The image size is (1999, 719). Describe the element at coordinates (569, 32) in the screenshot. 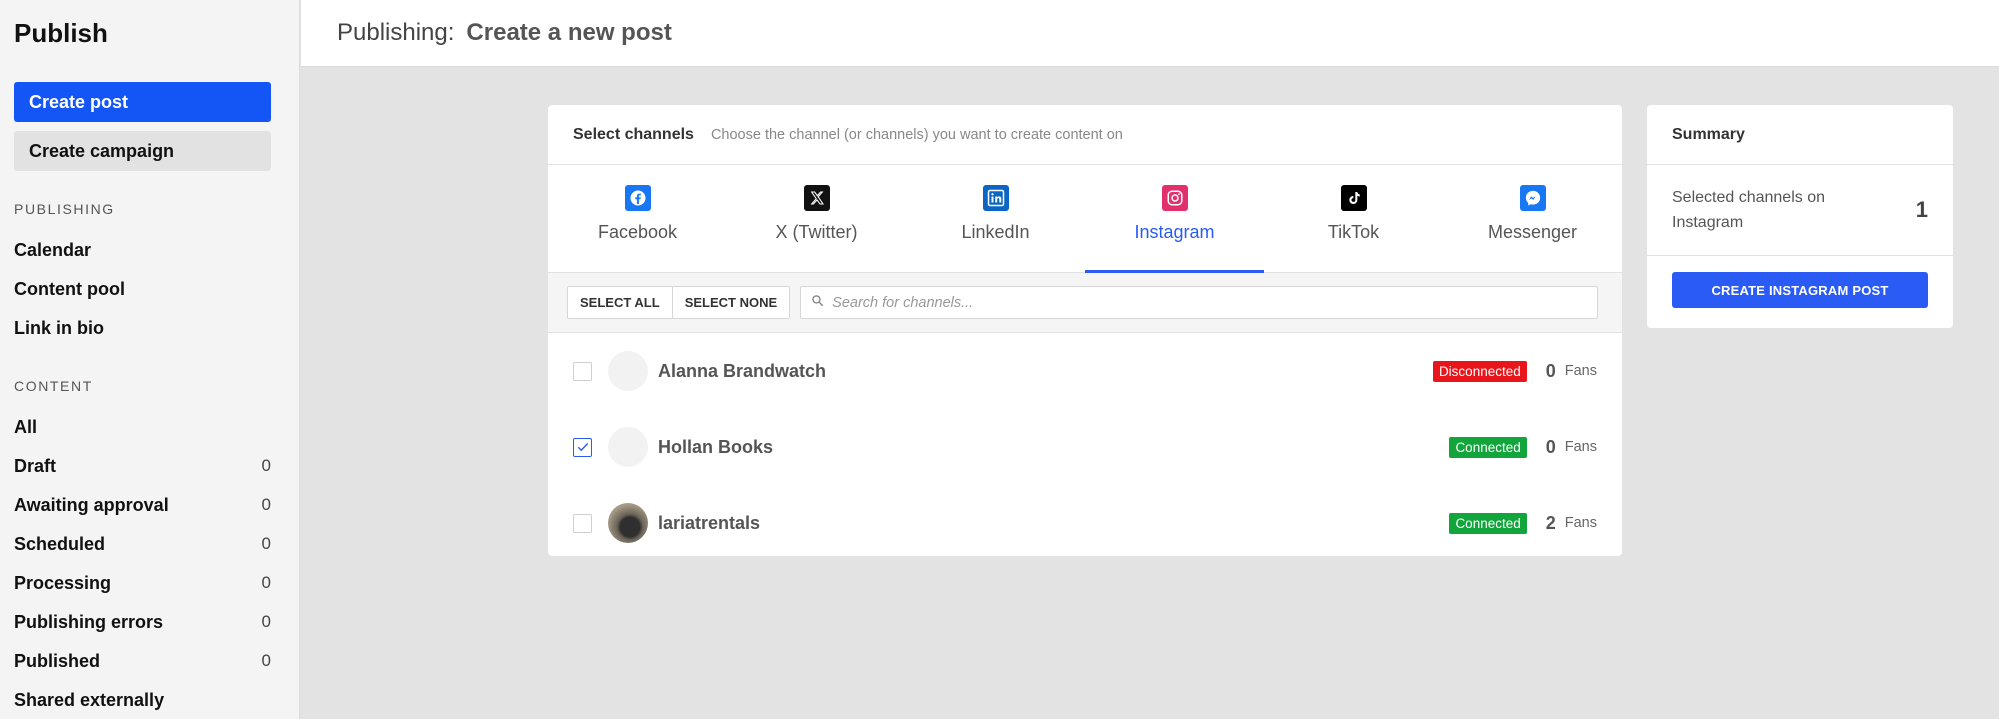

I see `page-title: Create a new post` at that location.